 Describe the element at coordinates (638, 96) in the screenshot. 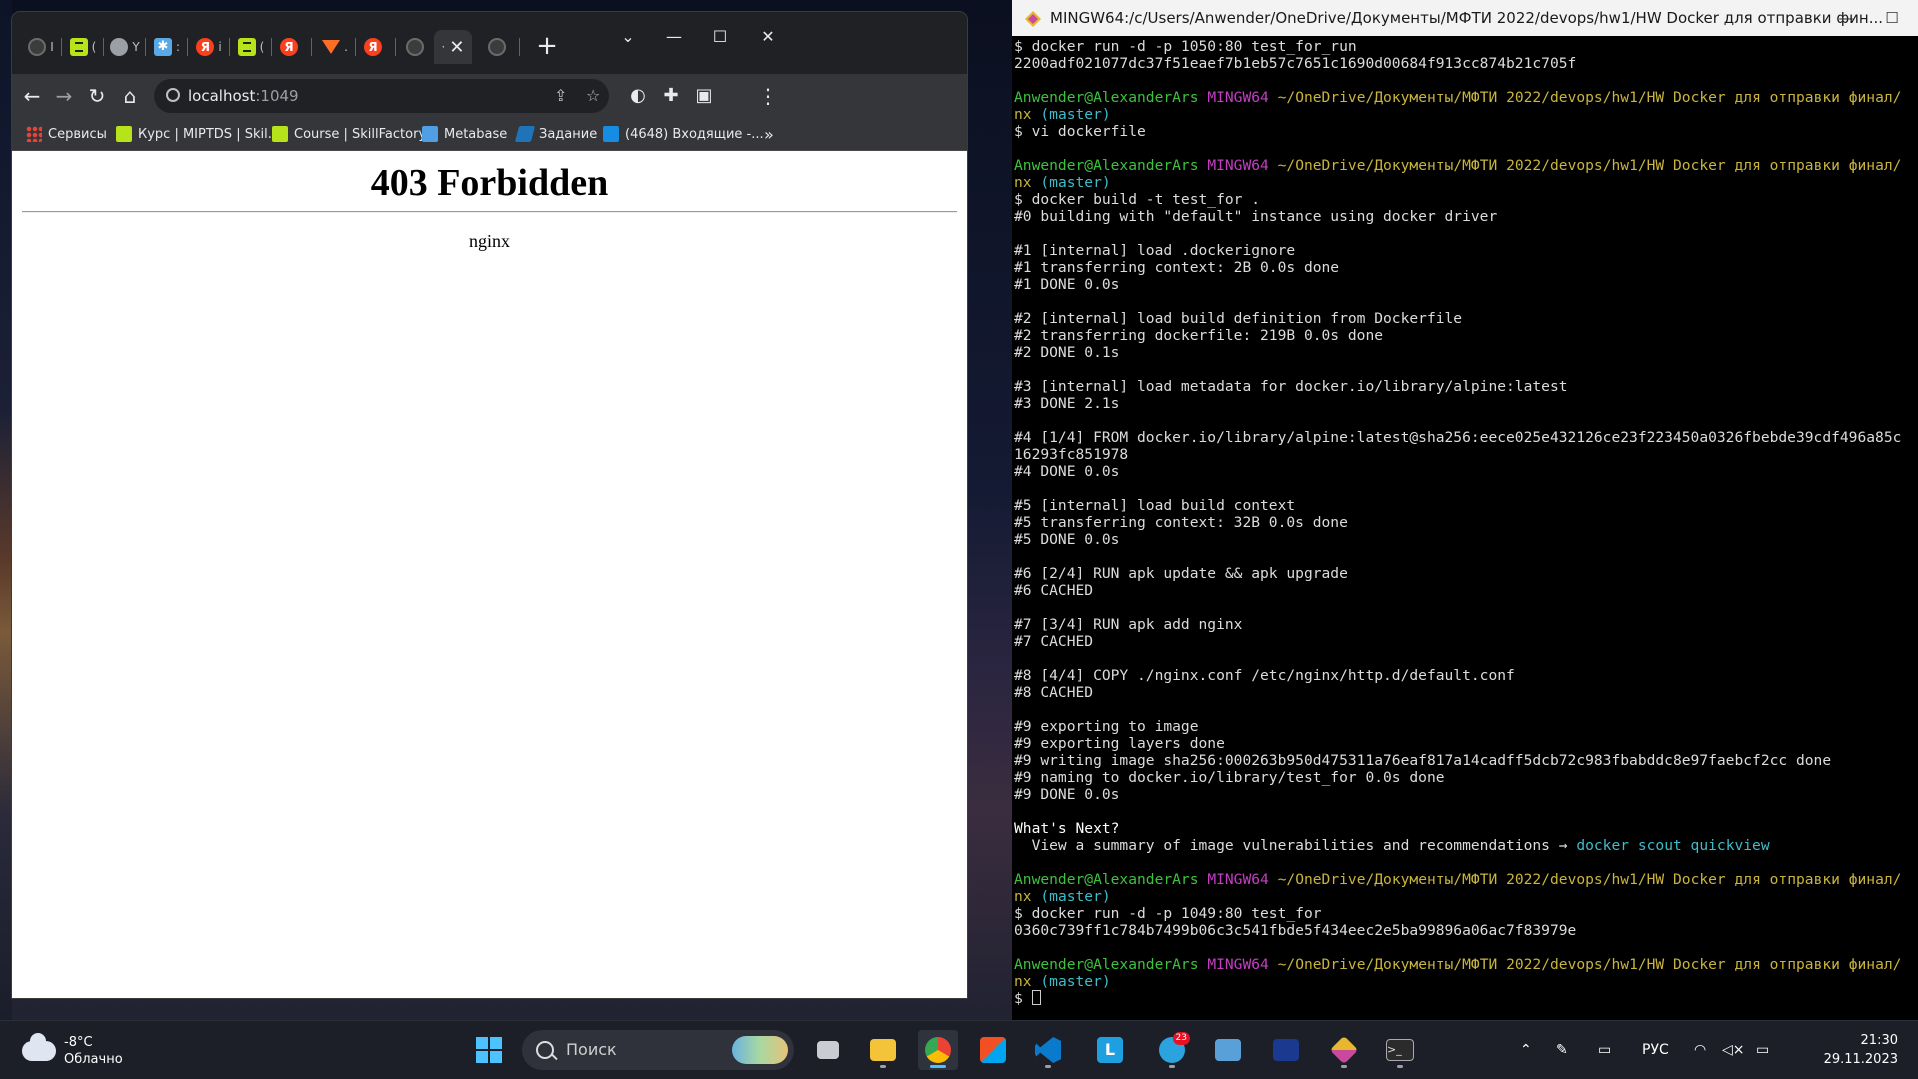

I see `extension-bulb-icon: ◐` at that location.